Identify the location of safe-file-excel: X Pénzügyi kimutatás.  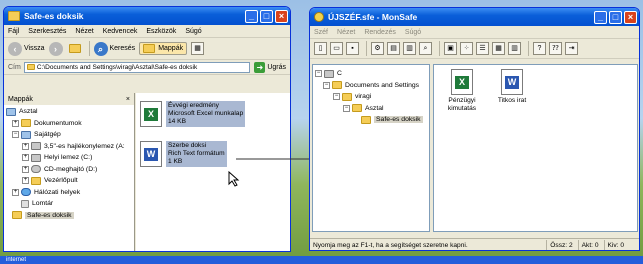
(462, 90).